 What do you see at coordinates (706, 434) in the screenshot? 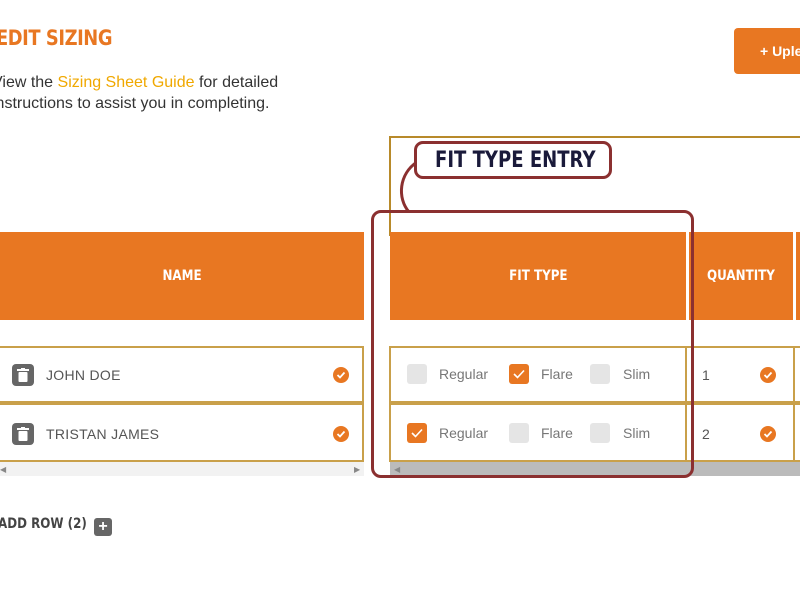
I see `row-quantity: 2` at bounding box center [706, 434].